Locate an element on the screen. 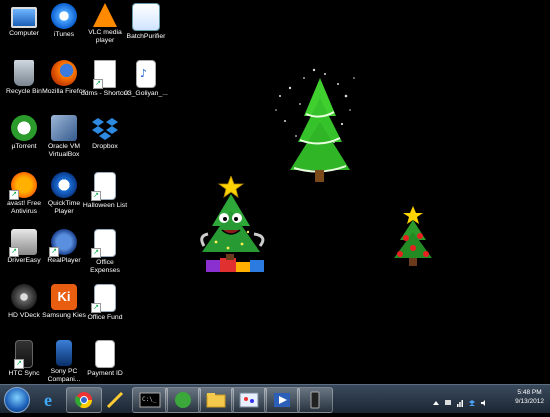 The image size is (550, 417). chrome-icon is located at coordinates (84, 400).